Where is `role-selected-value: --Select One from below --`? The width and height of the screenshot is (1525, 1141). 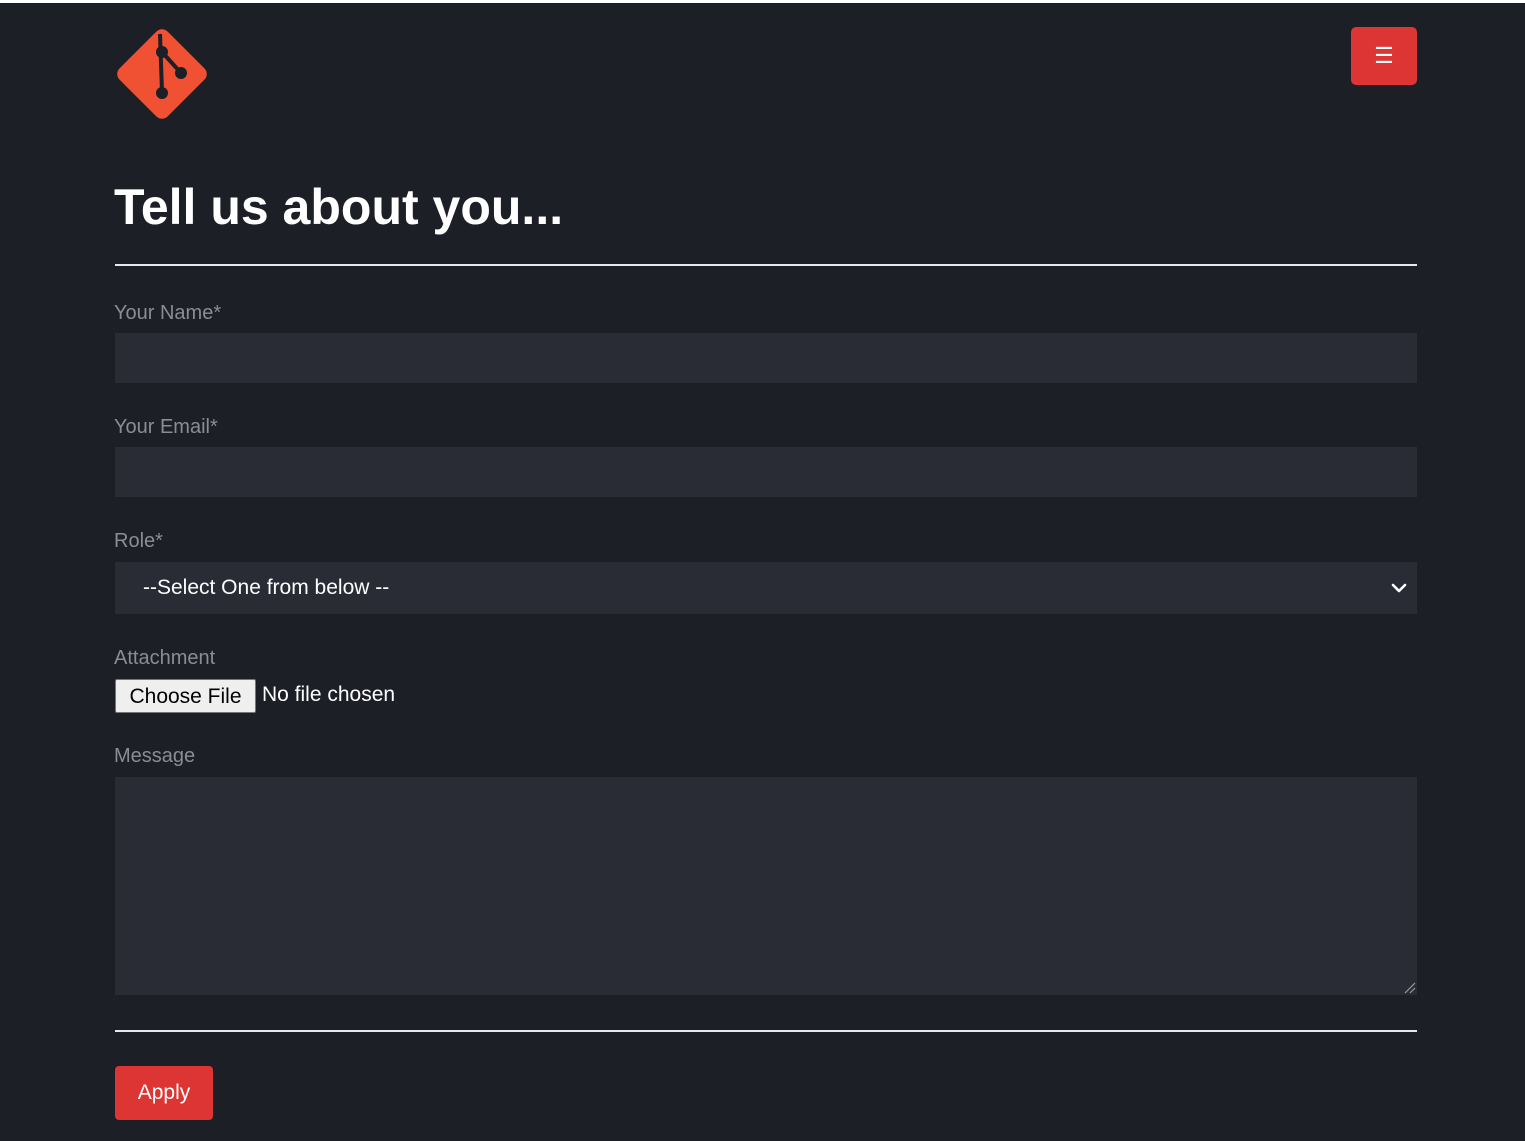 role-selected-value: --Select One from below -- is located at coordinates (266, 587).